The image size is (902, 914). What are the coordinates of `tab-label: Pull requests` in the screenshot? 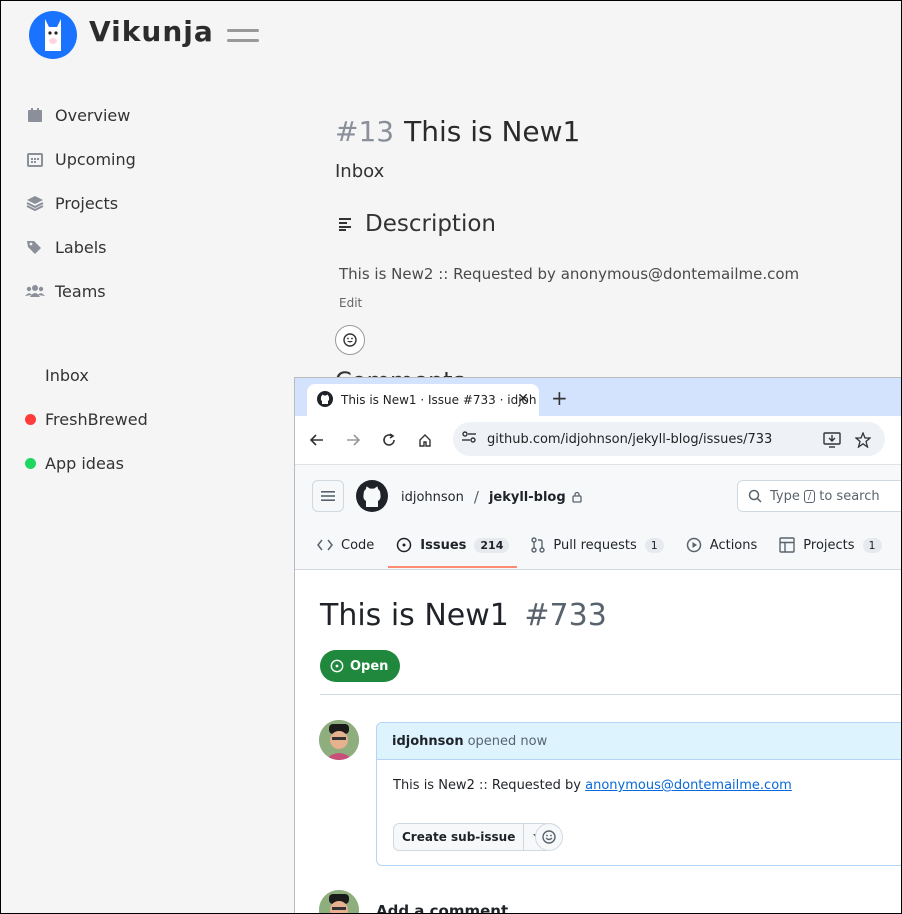 It's located at (595, 545).